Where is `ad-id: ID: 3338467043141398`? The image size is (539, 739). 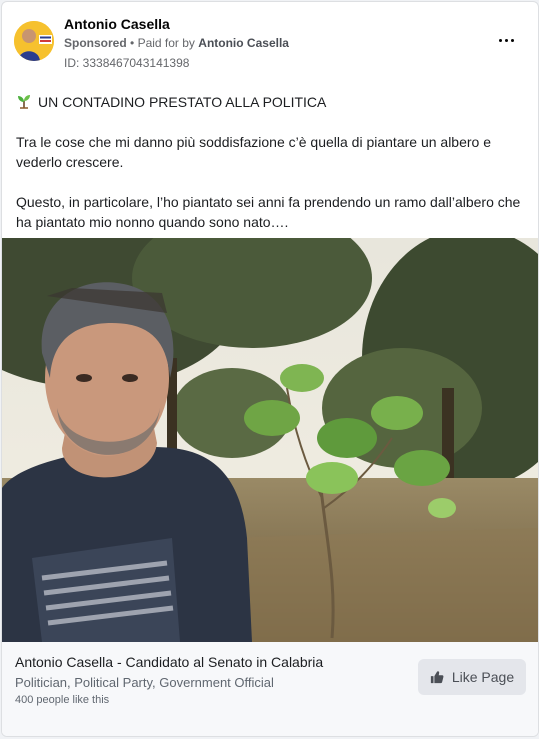 ad-id: ID: 3338467043141398 is located at coordinates (127, 63).